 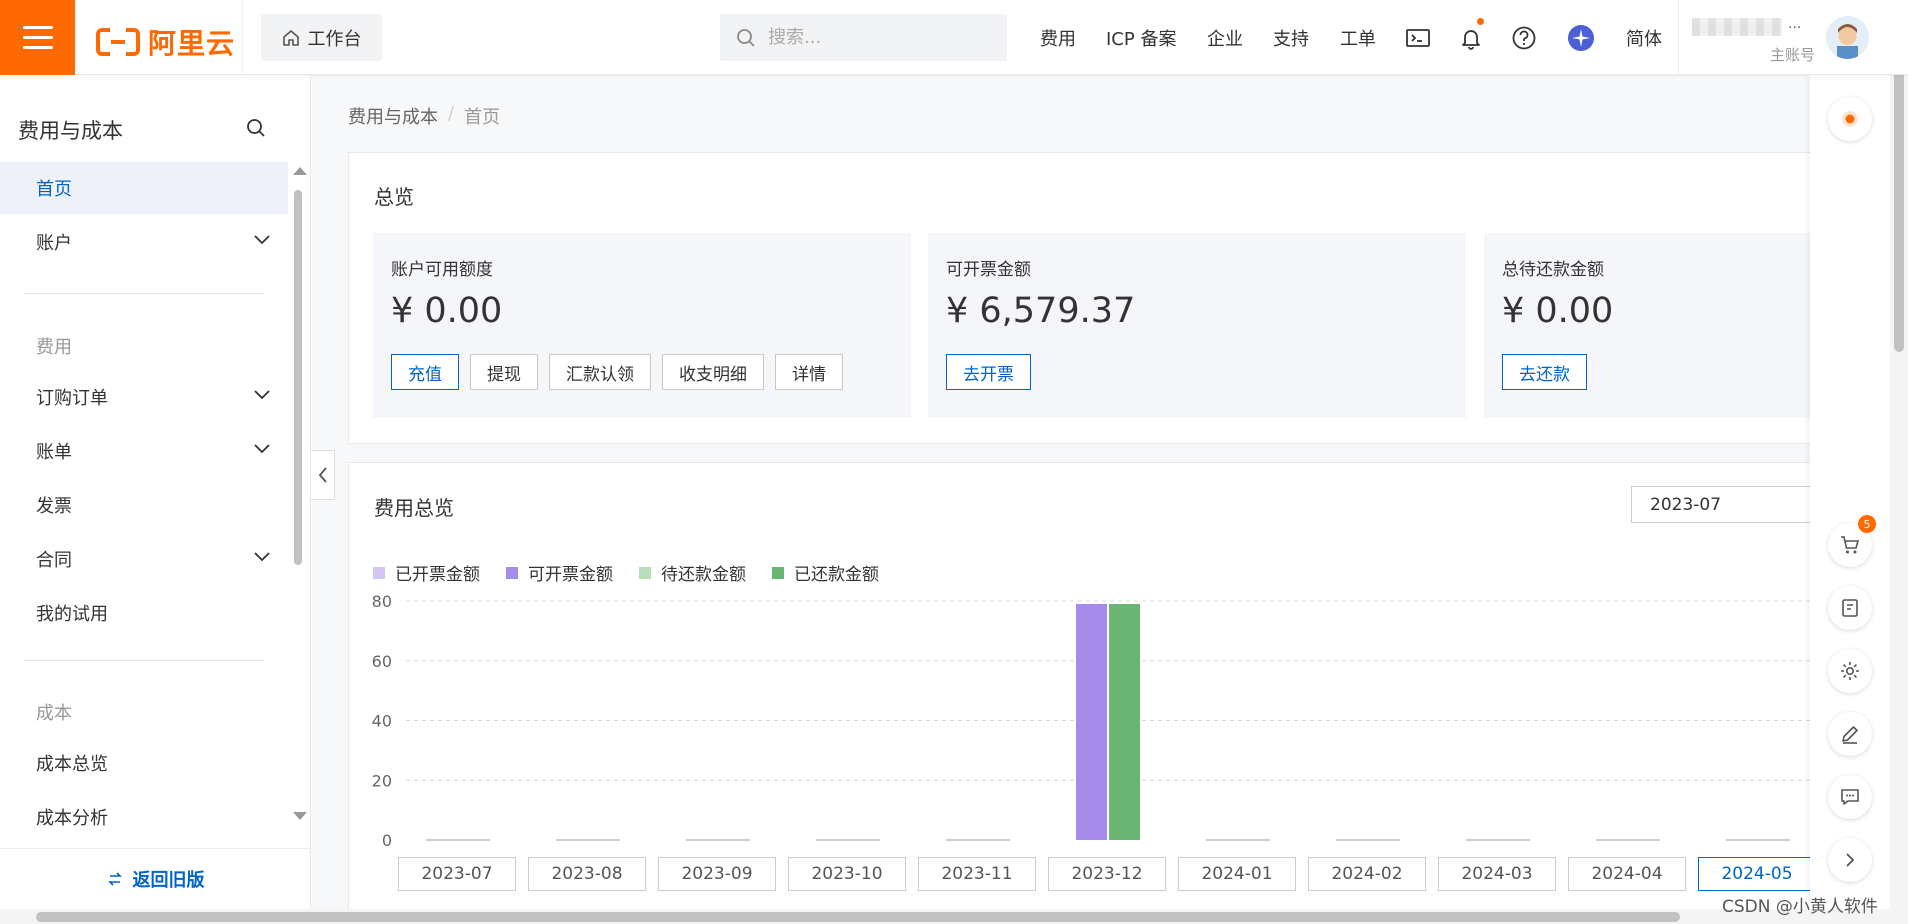 I want to click on sidebar-item-label: 合同, so click(x=54, y=560).